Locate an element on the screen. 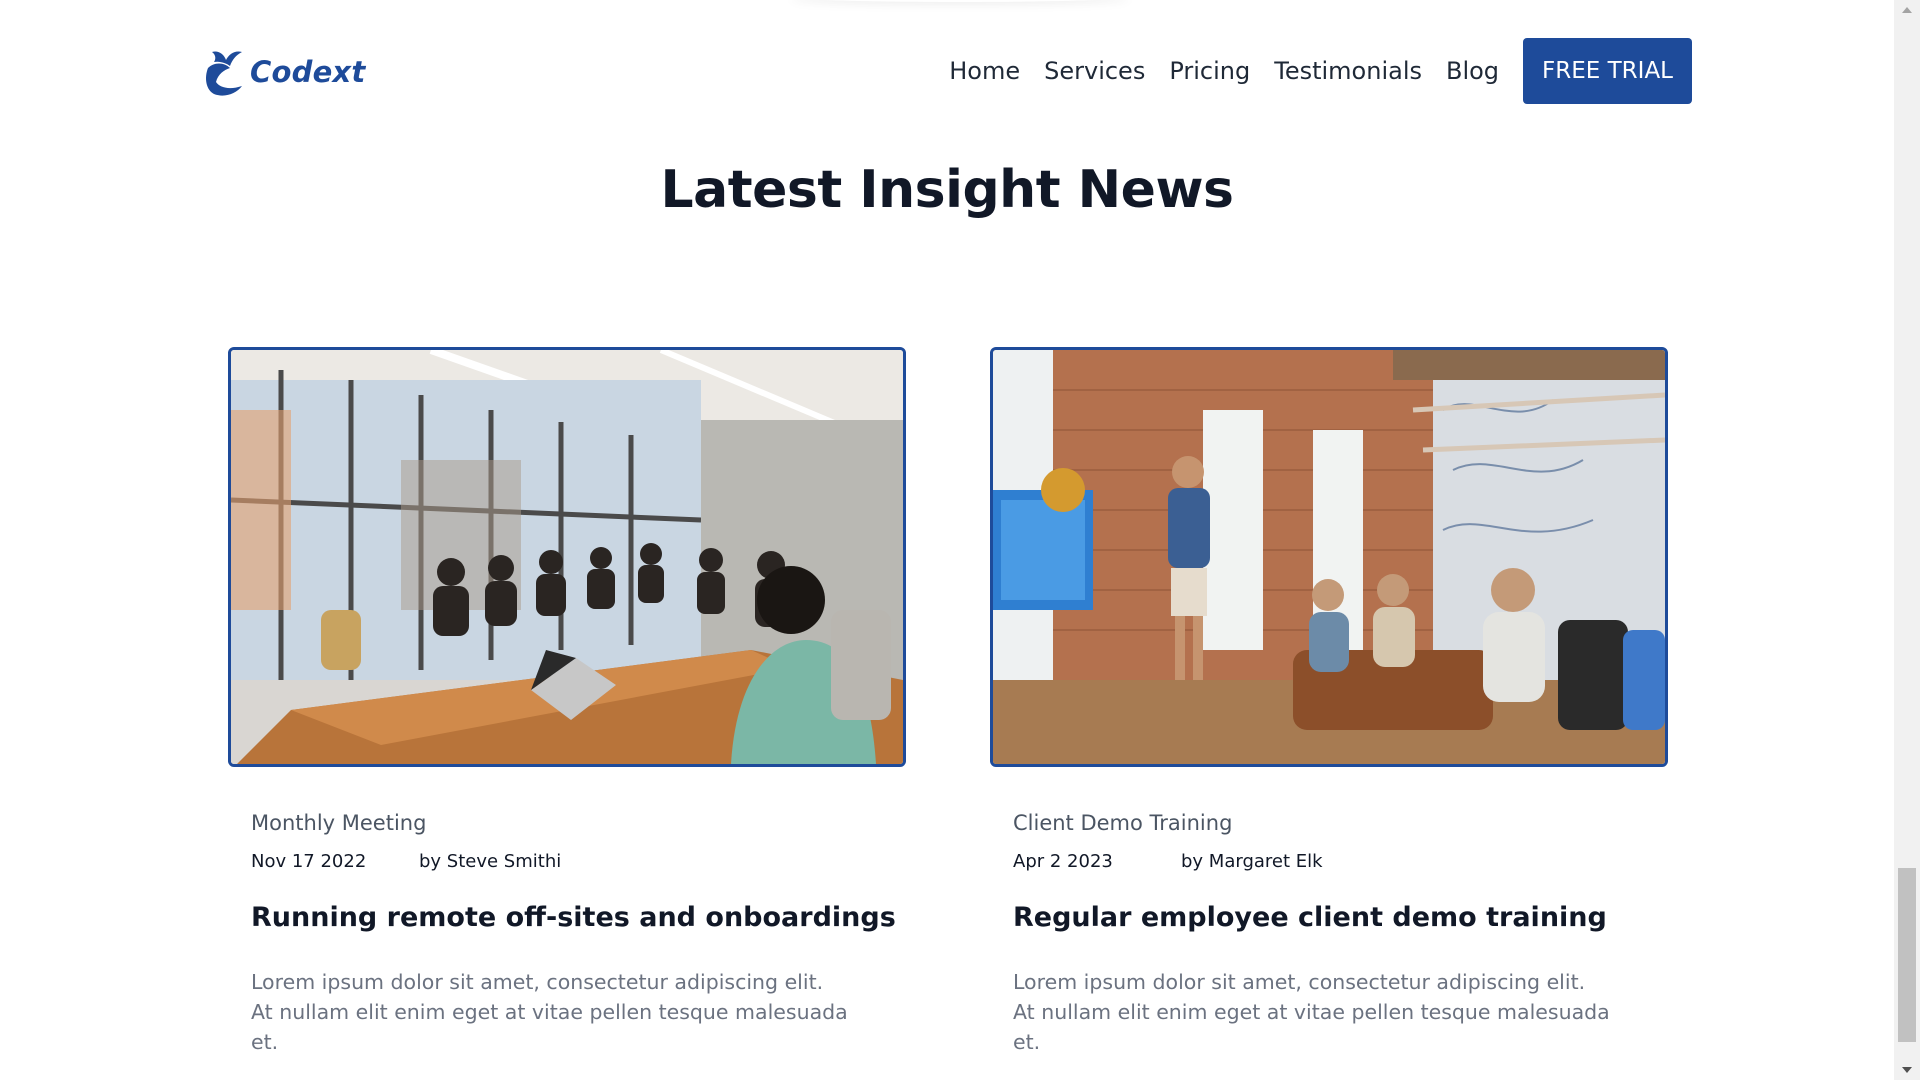 The height and width of the screenshot is (1080, 1920). post-category: Client Demo Training is located at coordinates (1123, 823).